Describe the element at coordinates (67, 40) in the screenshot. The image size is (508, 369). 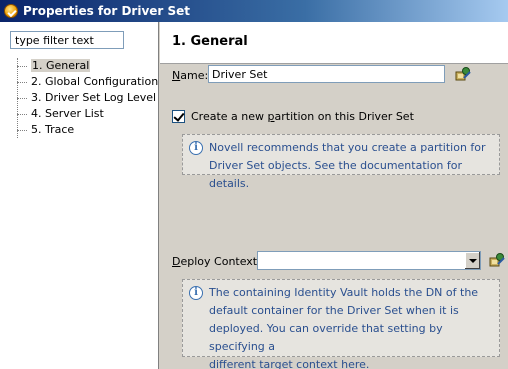
I see `filter-input` at that location.